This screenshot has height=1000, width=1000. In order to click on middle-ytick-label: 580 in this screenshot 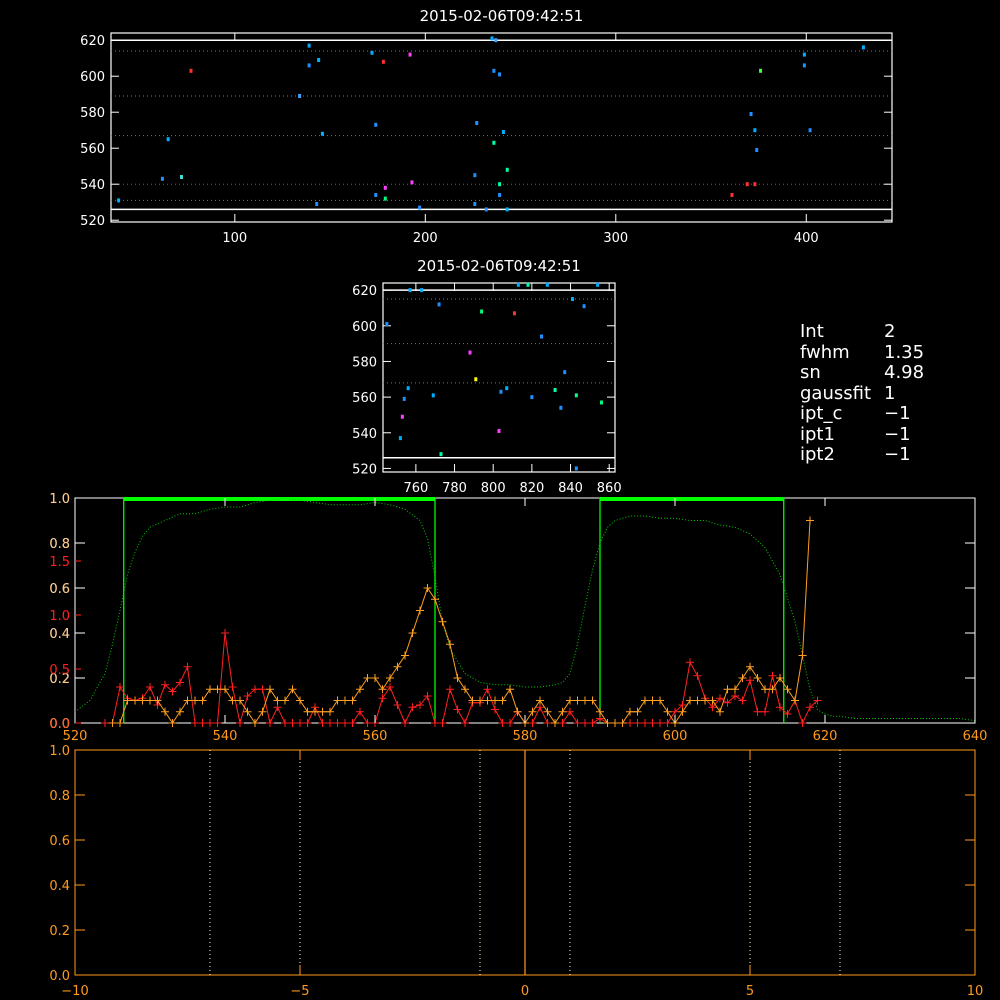, I will do `click(364, 362)`.